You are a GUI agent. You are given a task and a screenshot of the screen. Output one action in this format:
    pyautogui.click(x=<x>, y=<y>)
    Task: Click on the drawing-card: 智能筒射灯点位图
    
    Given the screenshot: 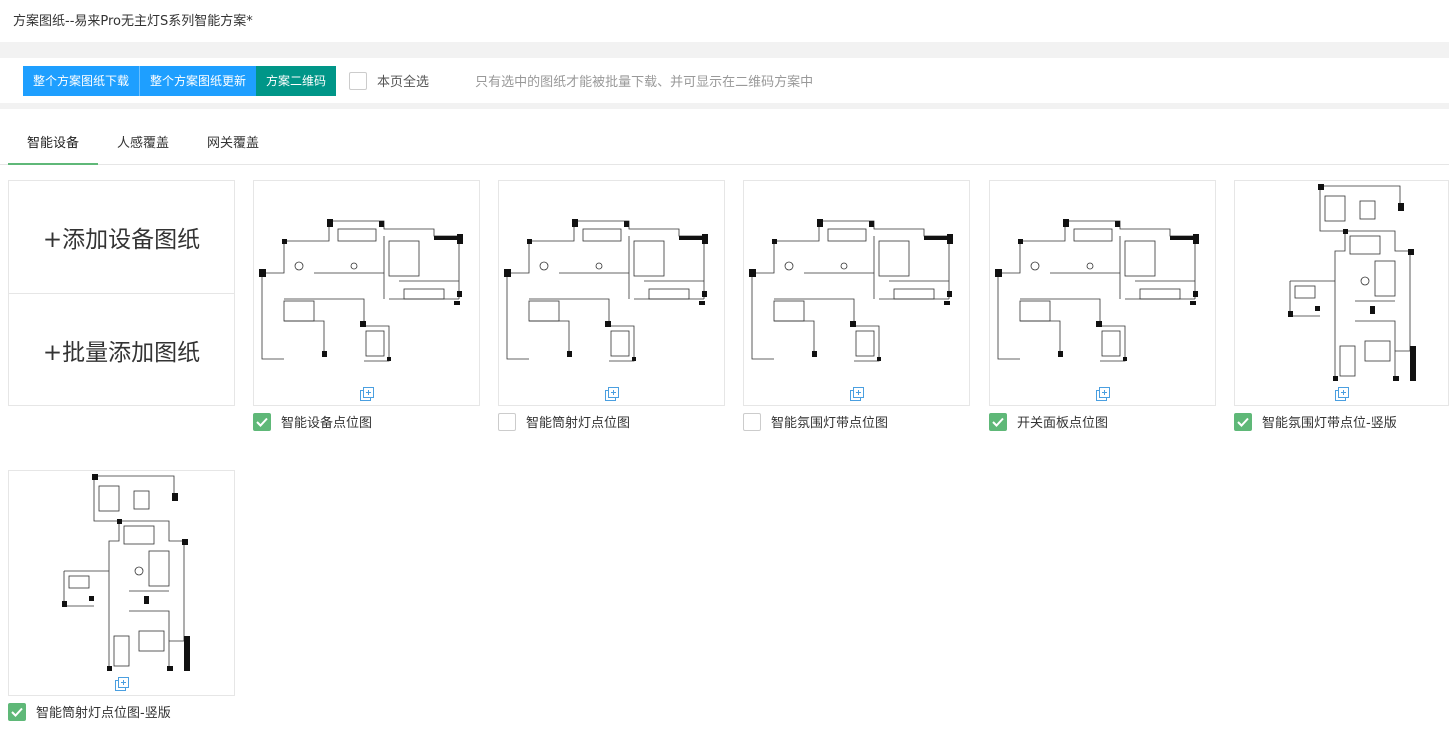 What is the action you would take?
    pyautogui.click(x=611, y=305)
    